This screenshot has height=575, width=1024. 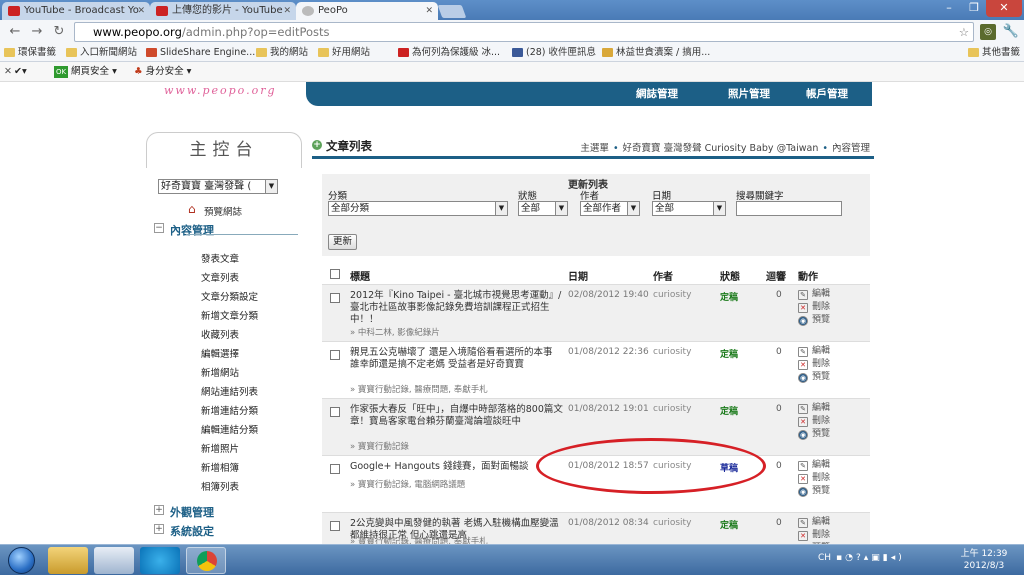 I want to click on menu-category-settings: 文章分類設定, so click(x=229, y=296).